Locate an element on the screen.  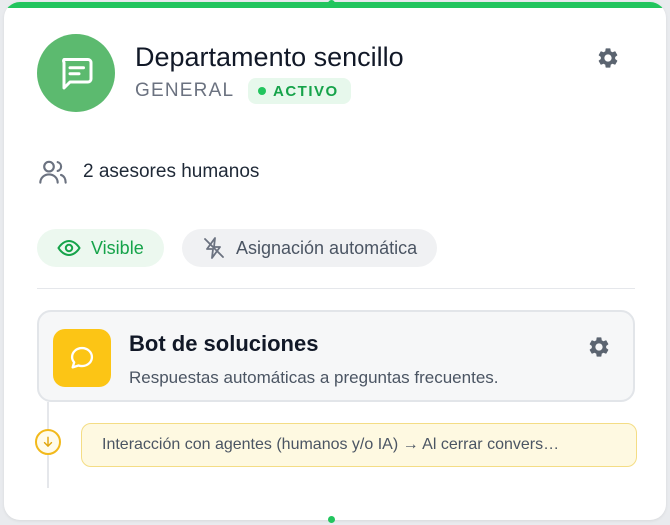
auto-assign-chip-label: Asignación automática is located at coordinates (327, 247).